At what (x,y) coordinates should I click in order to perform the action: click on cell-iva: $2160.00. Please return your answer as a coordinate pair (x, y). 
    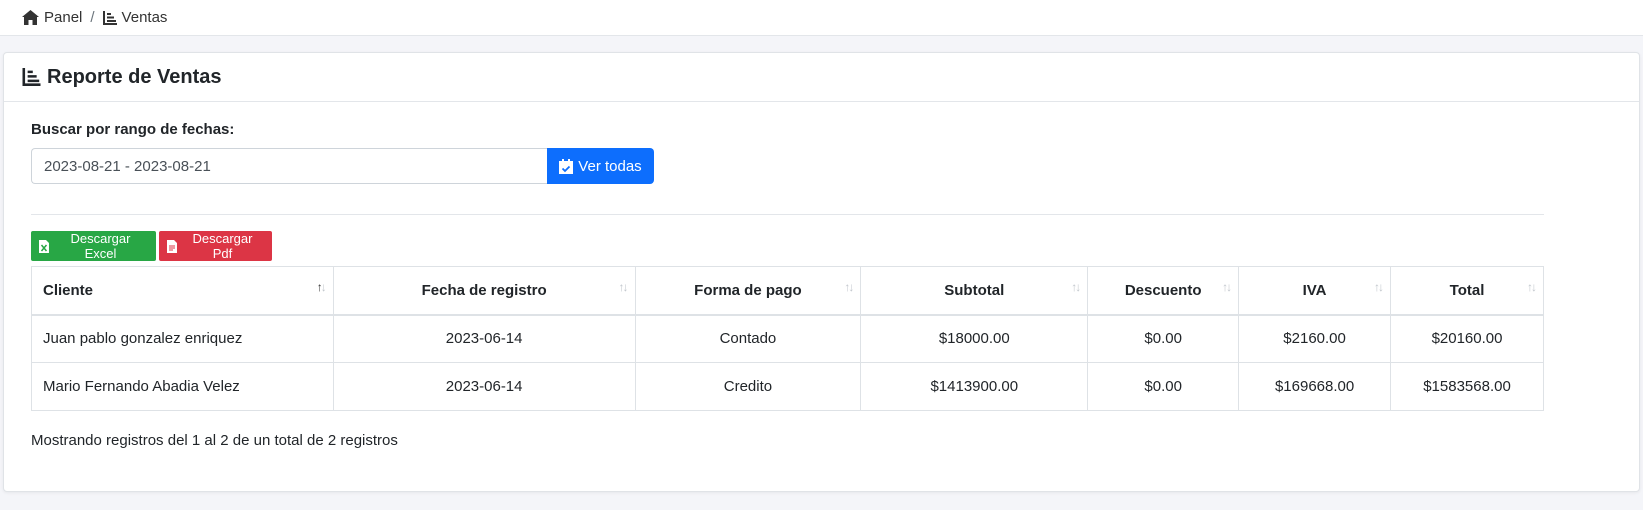
    Looking at the image, I should click on (1315, 338).